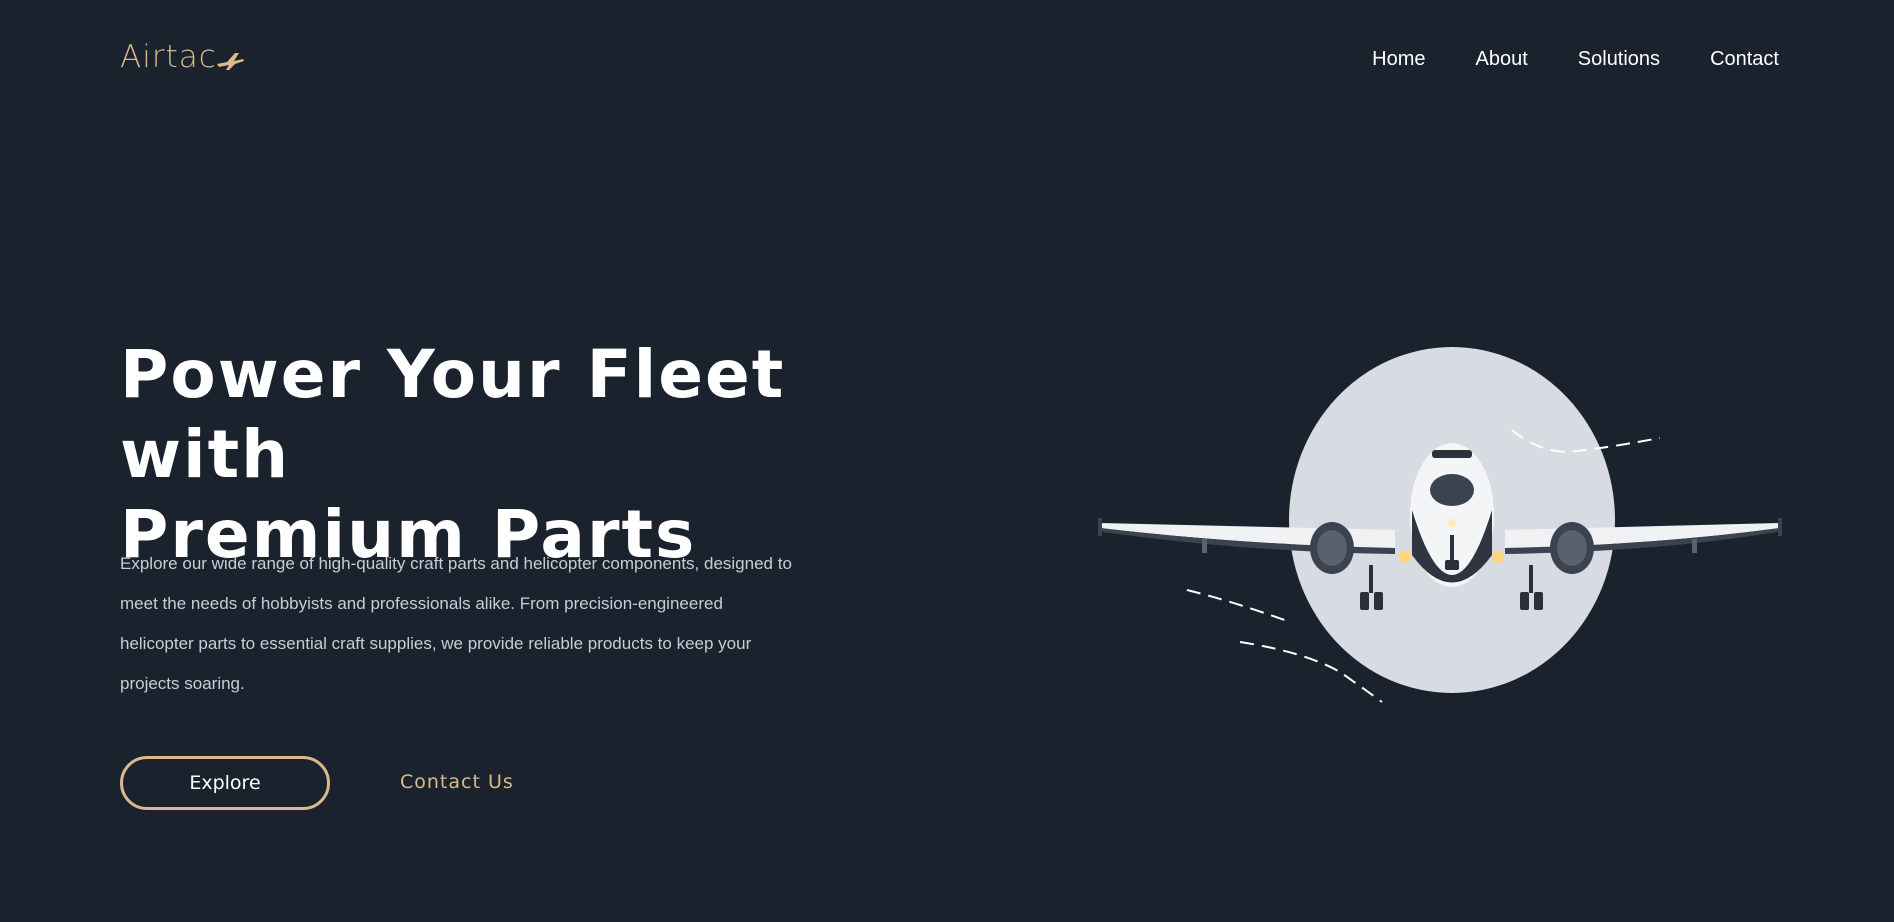 The height and width of the screenshot is (922, 1894). I want to click on nav-solutions: Solutions, so click(1619, 59).